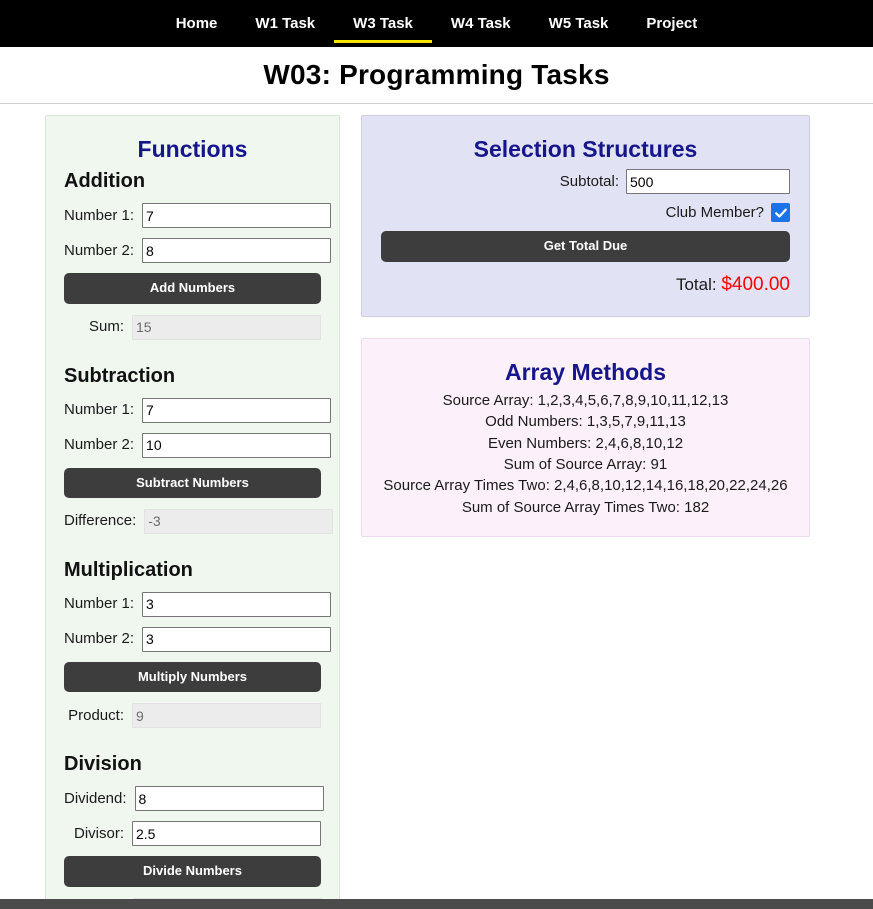  I want to click on multiplication-heading: Multiplication, so click(128, 569).